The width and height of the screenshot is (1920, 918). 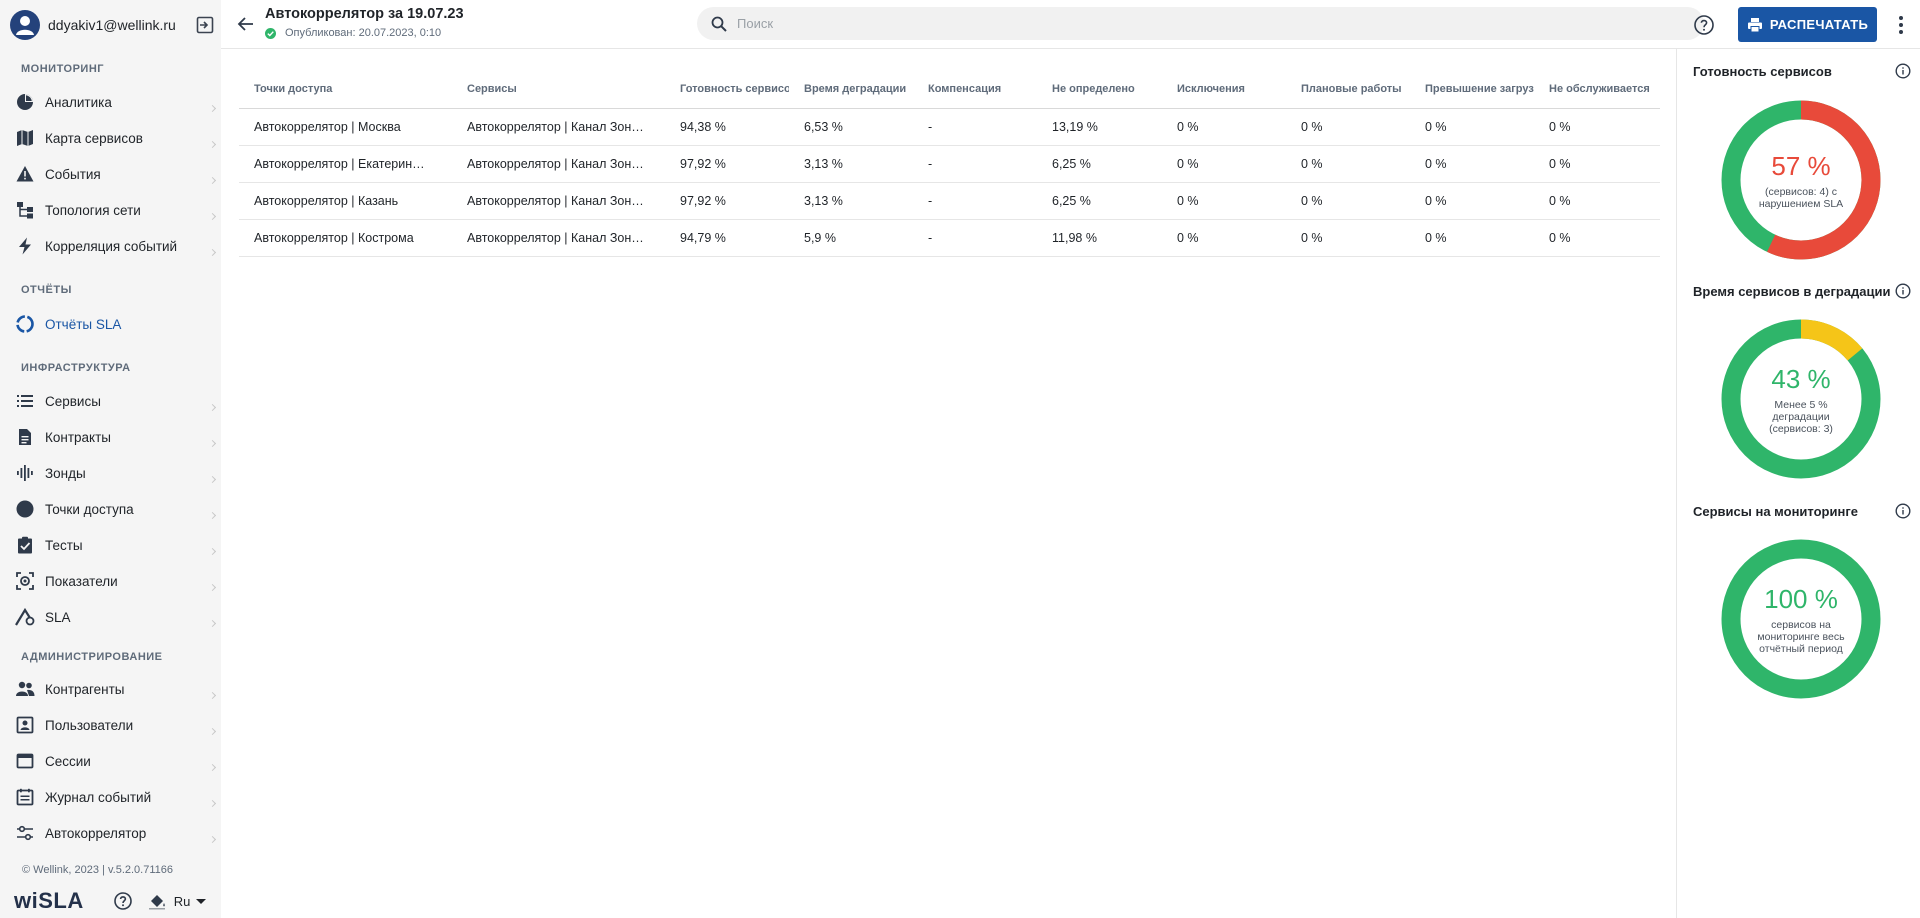 What do you see at coordinates (92, 657) in the screenshot?
I see `section-title-administration: АДМИНИСТРИРОВАНИЕ` at bounding box center [92, 657].